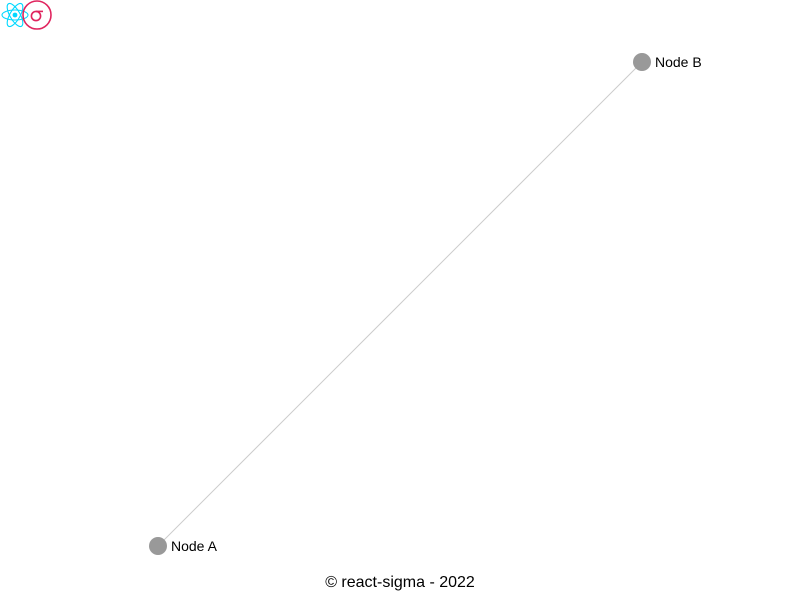 The height and width of the screenshot is (600, 800). I want to click on node-label: Node A, so click(194, 546).